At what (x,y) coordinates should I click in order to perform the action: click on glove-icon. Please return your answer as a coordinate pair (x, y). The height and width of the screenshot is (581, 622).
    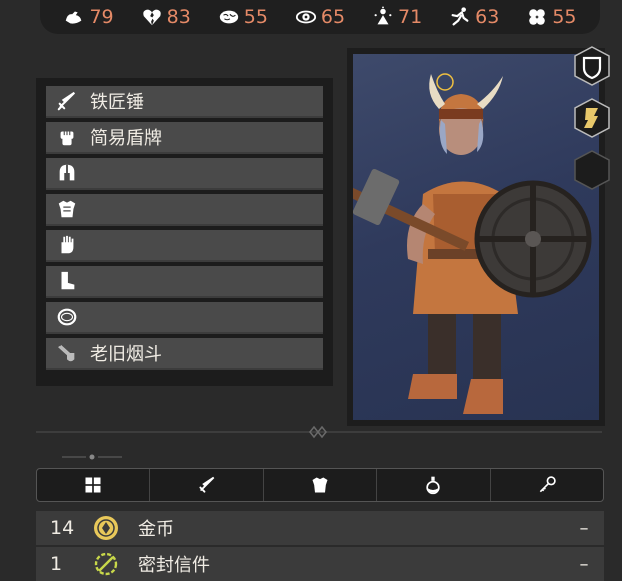
    Looking at the image, I should click on (67, 244).